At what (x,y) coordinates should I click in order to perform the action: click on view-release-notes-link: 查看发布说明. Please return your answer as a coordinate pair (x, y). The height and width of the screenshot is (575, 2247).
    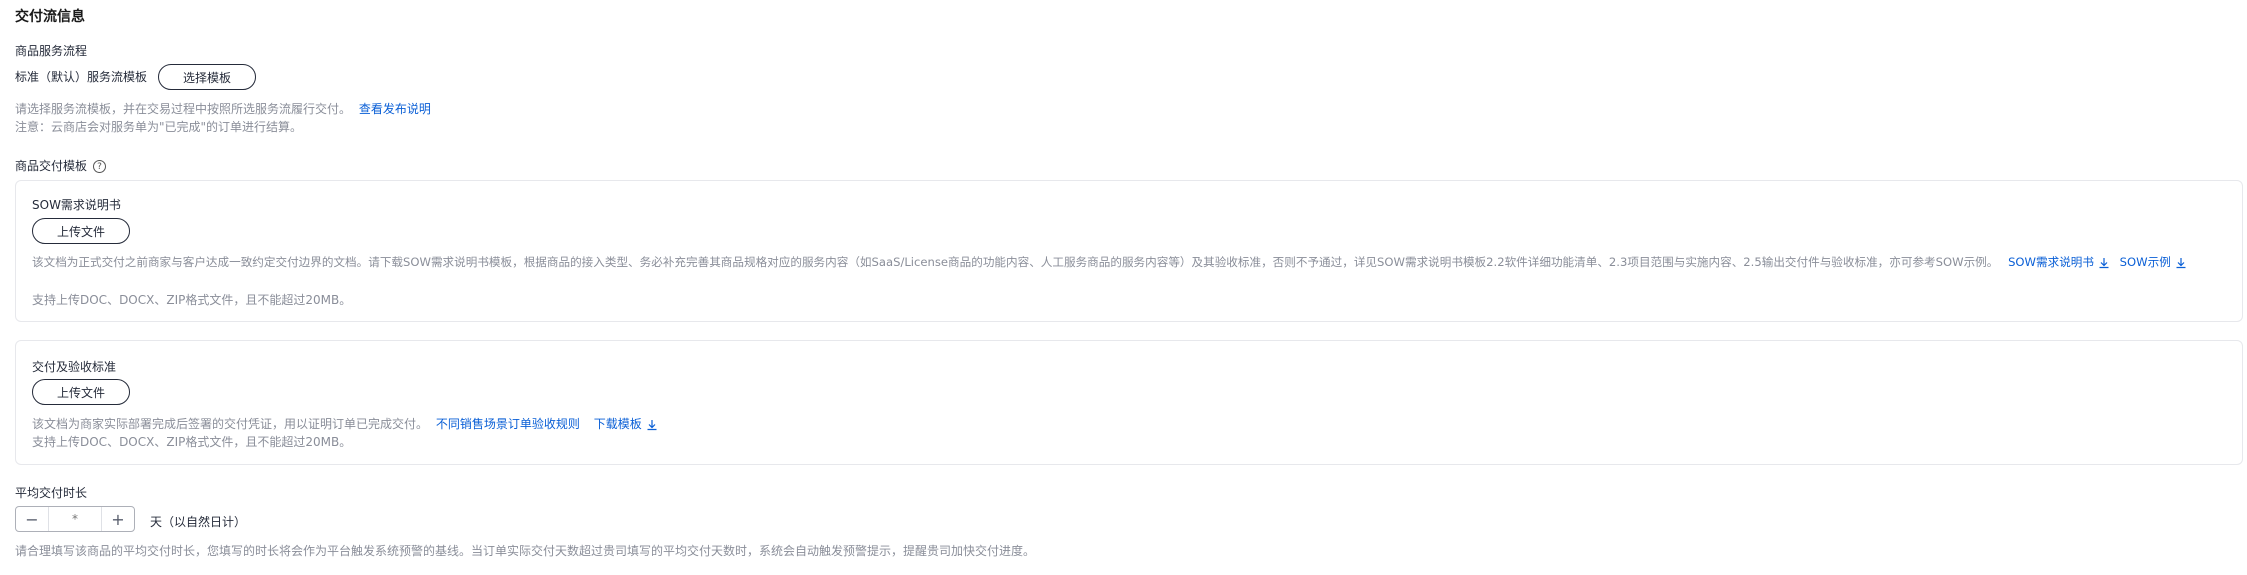
    Looking at the image, I should click on (395, 109).